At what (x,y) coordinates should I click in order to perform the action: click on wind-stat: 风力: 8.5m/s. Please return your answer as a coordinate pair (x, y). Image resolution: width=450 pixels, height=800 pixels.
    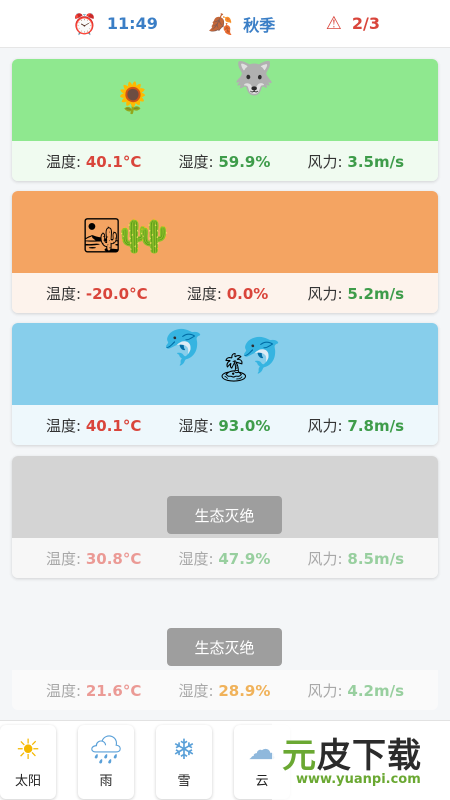
    Looking at the image, I should click on (356, 558).